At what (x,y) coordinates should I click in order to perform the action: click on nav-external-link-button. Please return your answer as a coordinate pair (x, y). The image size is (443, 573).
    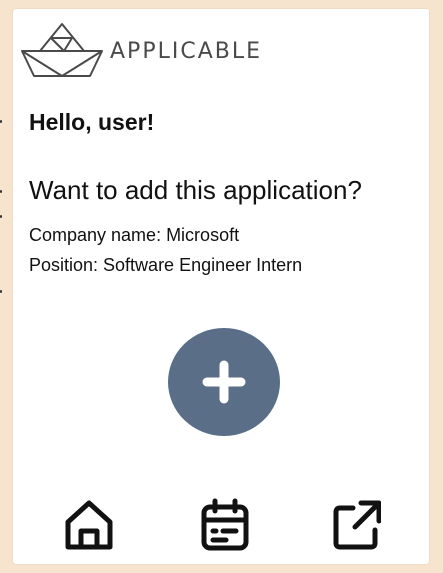
    Looking at the image, I should click on (356, 525).